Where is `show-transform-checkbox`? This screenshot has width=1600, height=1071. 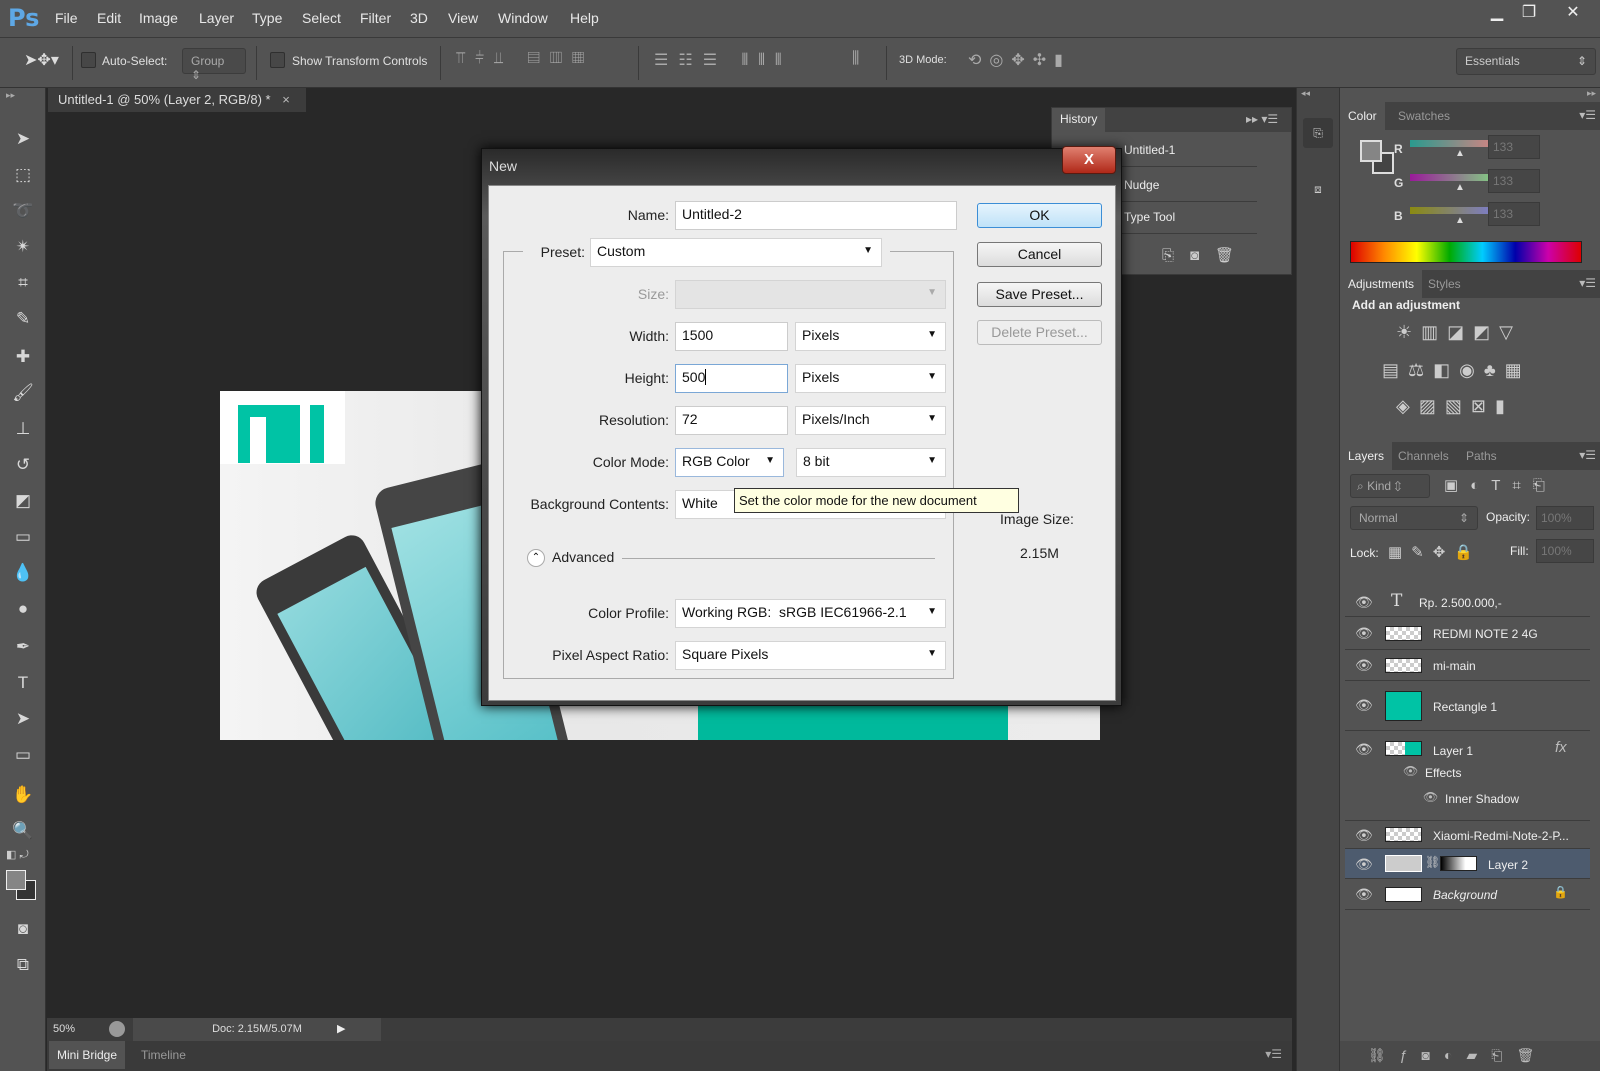 show-transform-checkbox is located at coordinates (277, 60).